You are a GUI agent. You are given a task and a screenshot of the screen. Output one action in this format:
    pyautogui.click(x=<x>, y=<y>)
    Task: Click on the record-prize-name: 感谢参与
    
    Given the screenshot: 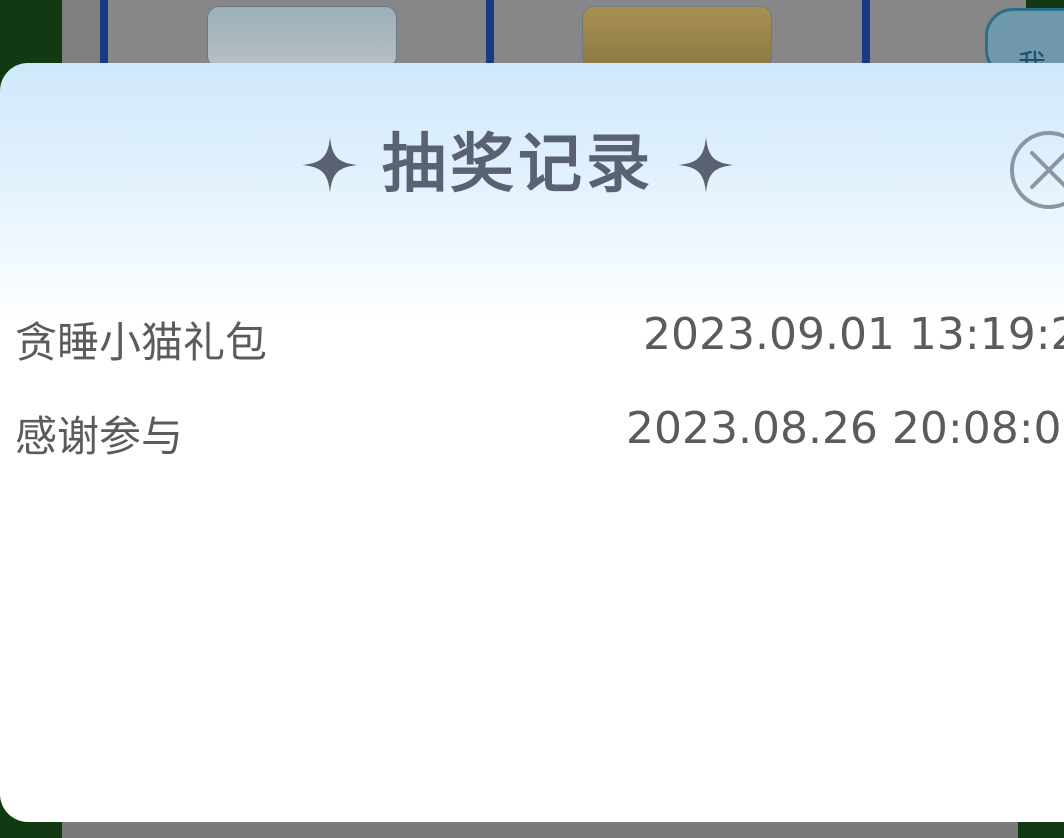 What is the action you would take?
    pyautogui.click(x=99, y=436)
    